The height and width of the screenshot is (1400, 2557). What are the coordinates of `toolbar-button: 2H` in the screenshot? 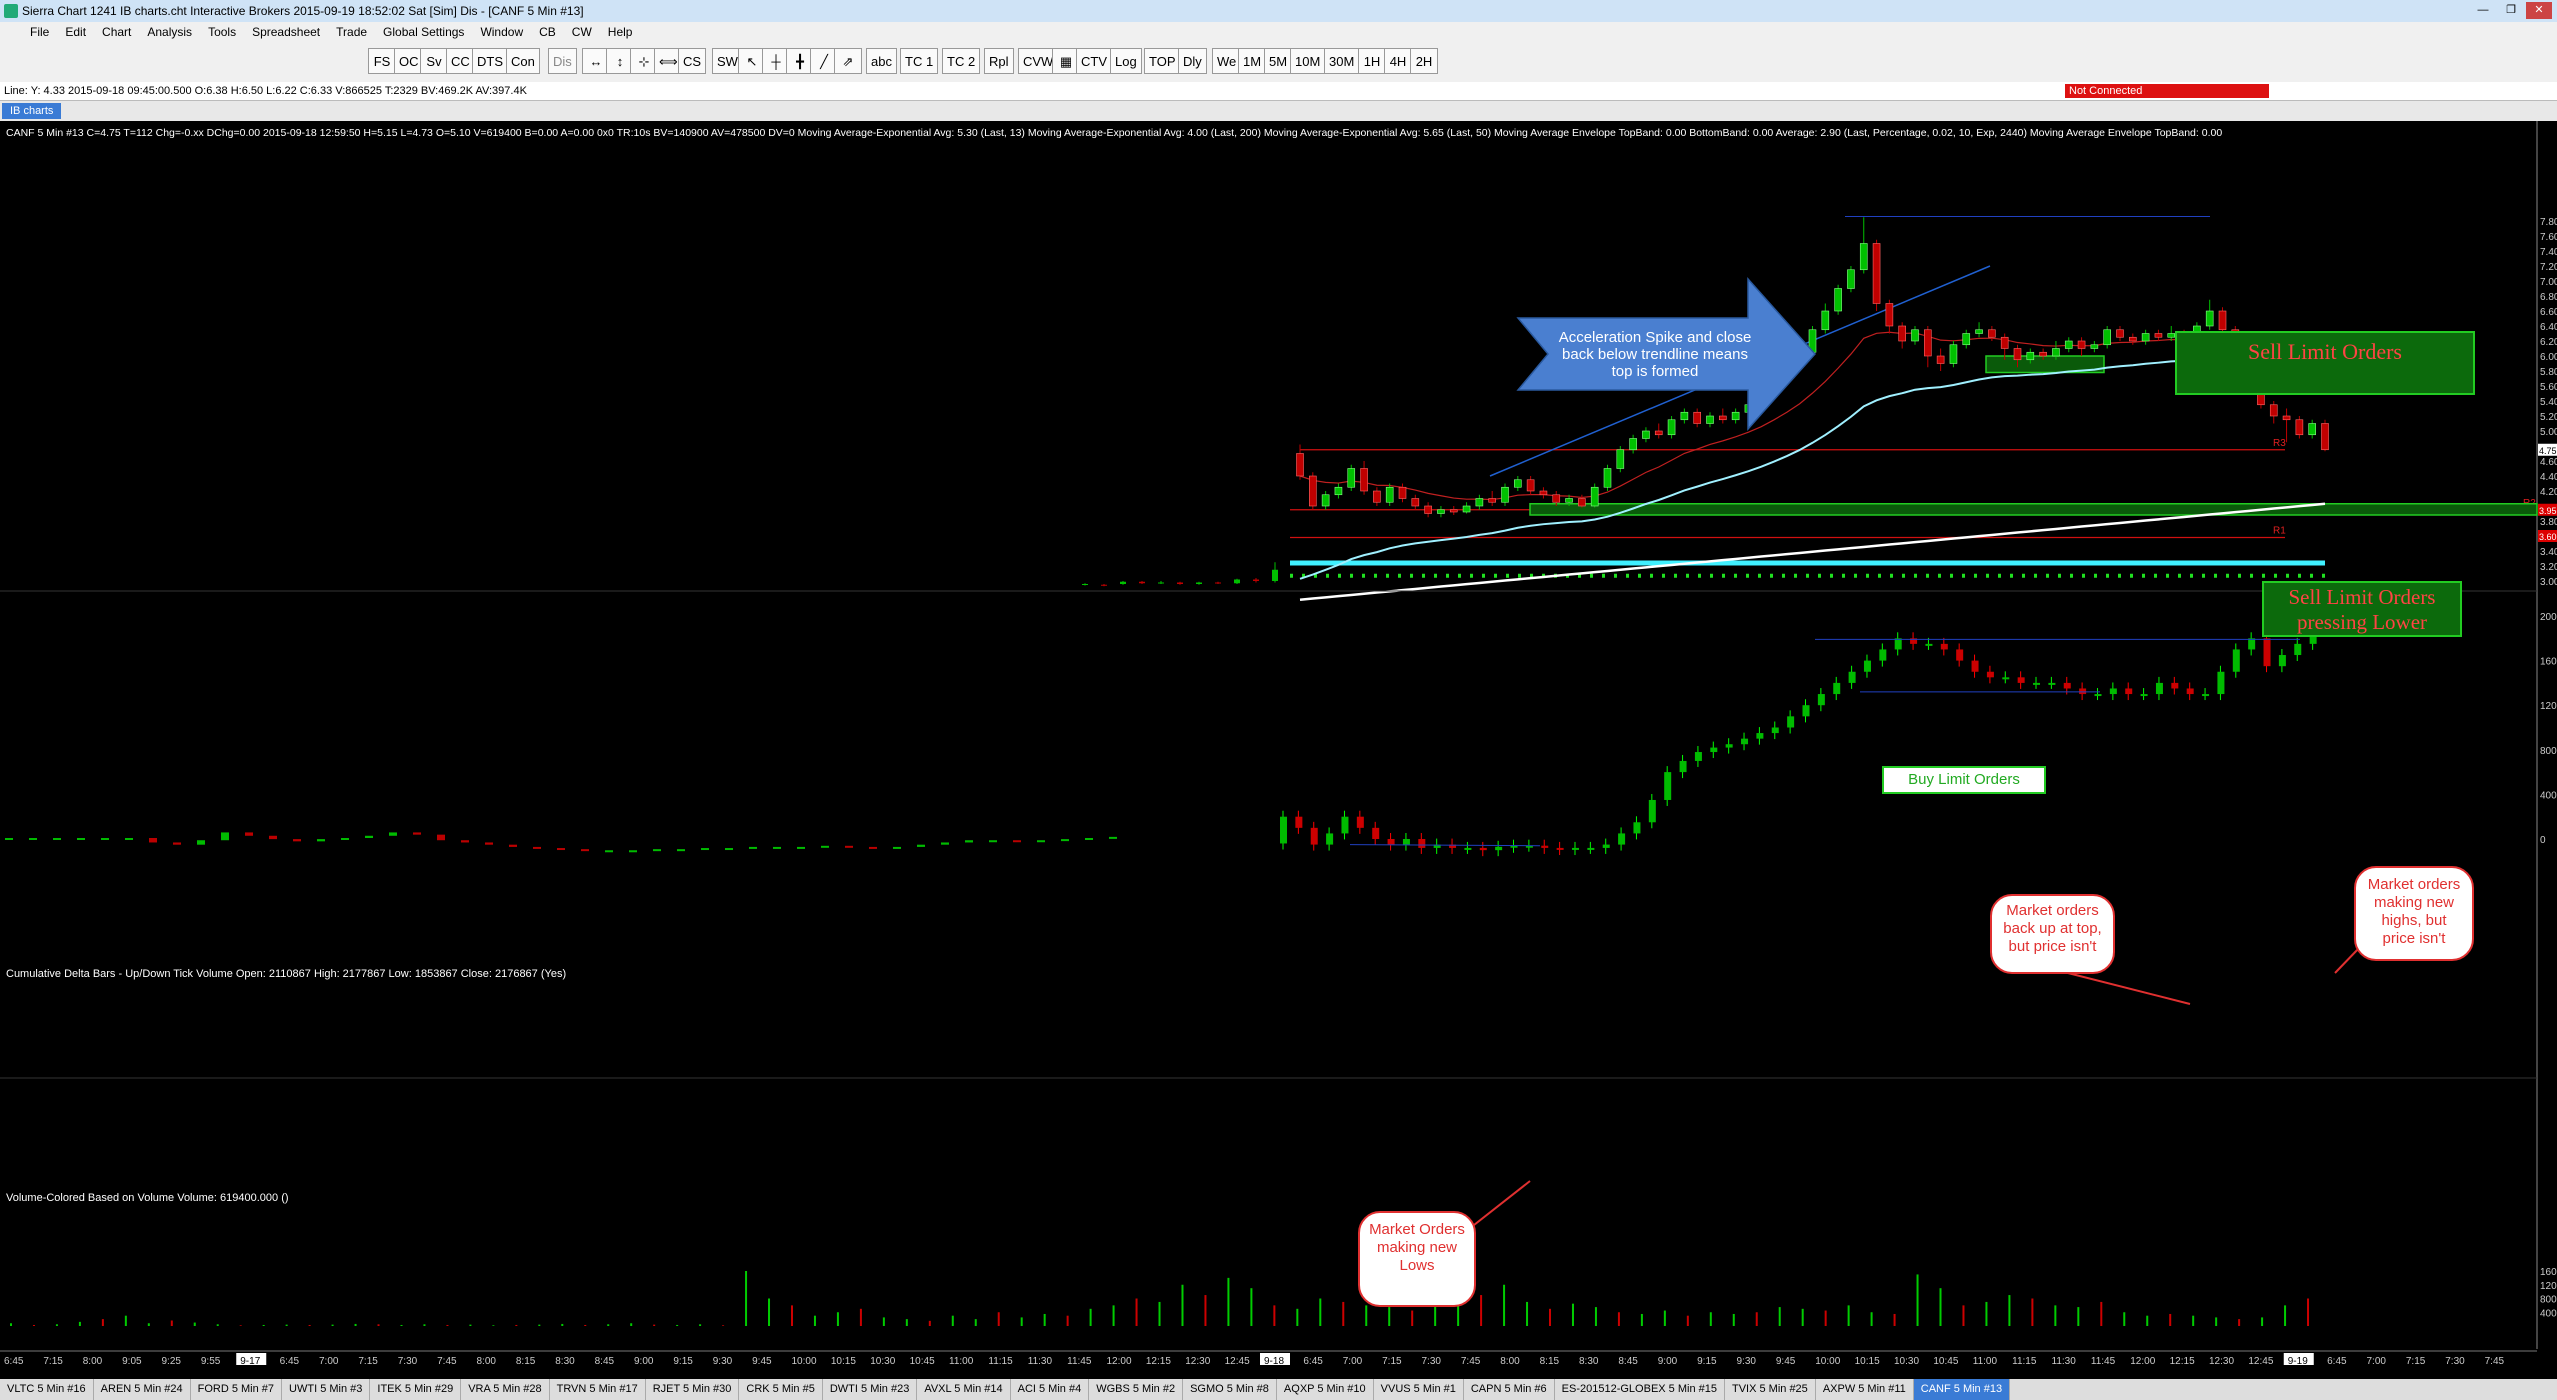 It's located at (1424, 61).